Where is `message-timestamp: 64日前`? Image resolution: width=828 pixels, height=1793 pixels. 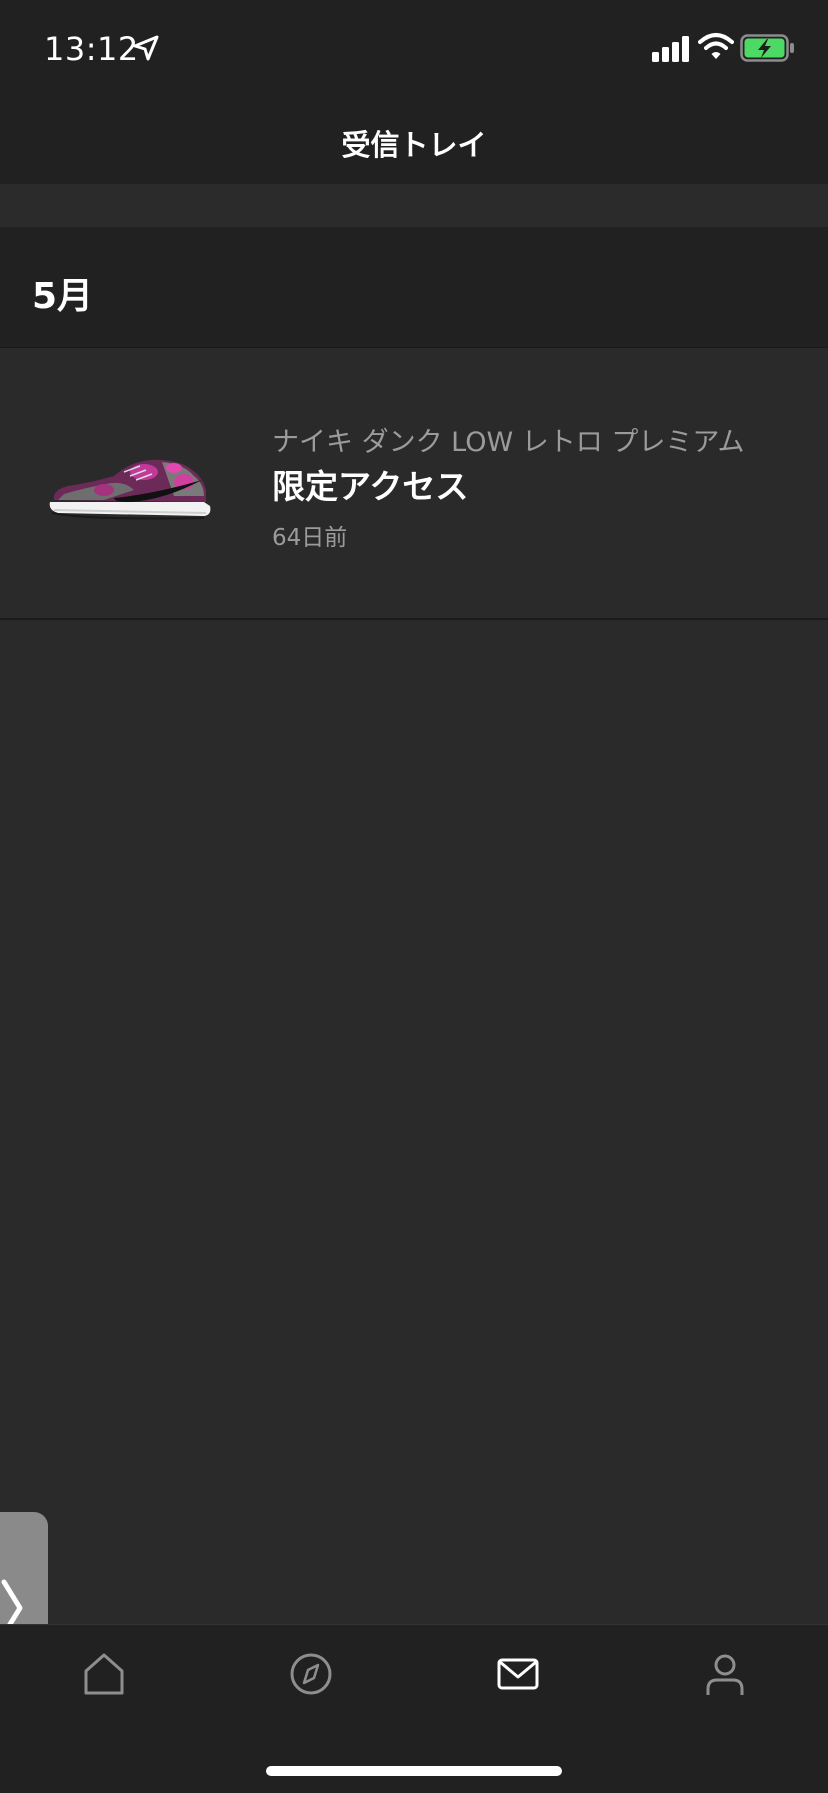
message-timestamp: 64日前 is located at coordinates (310, 538).